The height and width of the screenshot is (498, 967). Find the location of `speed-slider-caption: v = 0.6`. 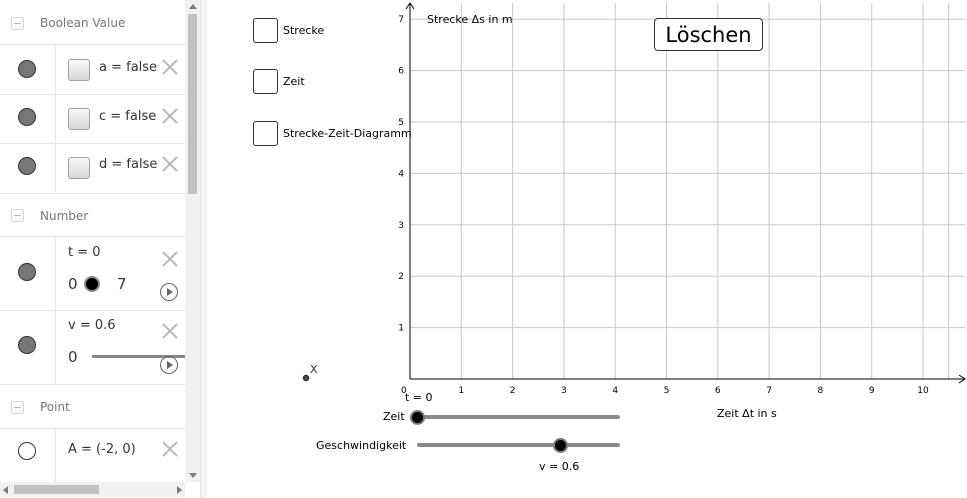

speed-slider-caption: v = 0.6 is located at coordinates (559, 466).